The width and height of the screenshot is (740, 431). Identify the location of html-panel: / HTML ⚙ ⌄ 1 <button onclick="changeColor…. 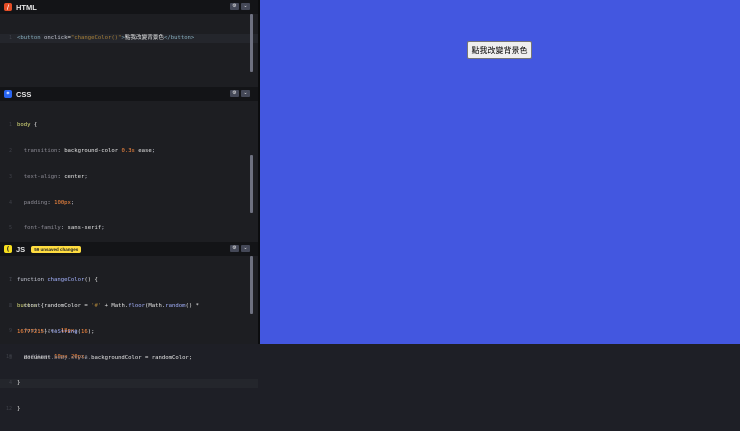
(129, 43).